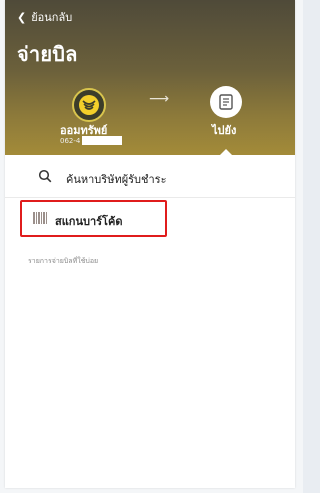 The width and height of the screenshot is (320, 493). I want to click on from-account-button, so click(89, 105).